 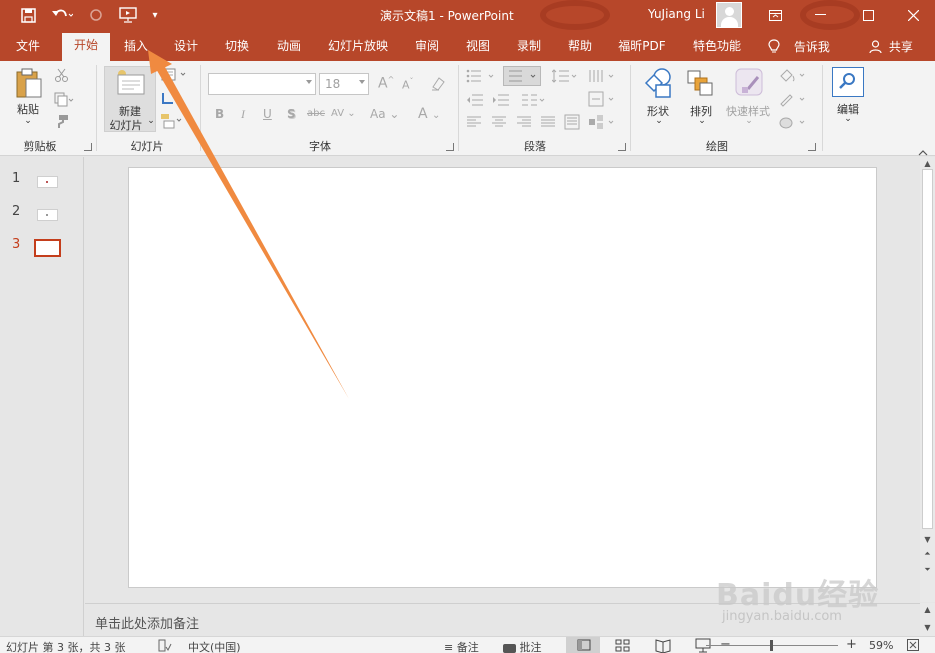 What do you see at coordinates (408, 84) in the screenshot?
I see `shrink-font-icon: Aˇ` at bounding box center [408, 84].